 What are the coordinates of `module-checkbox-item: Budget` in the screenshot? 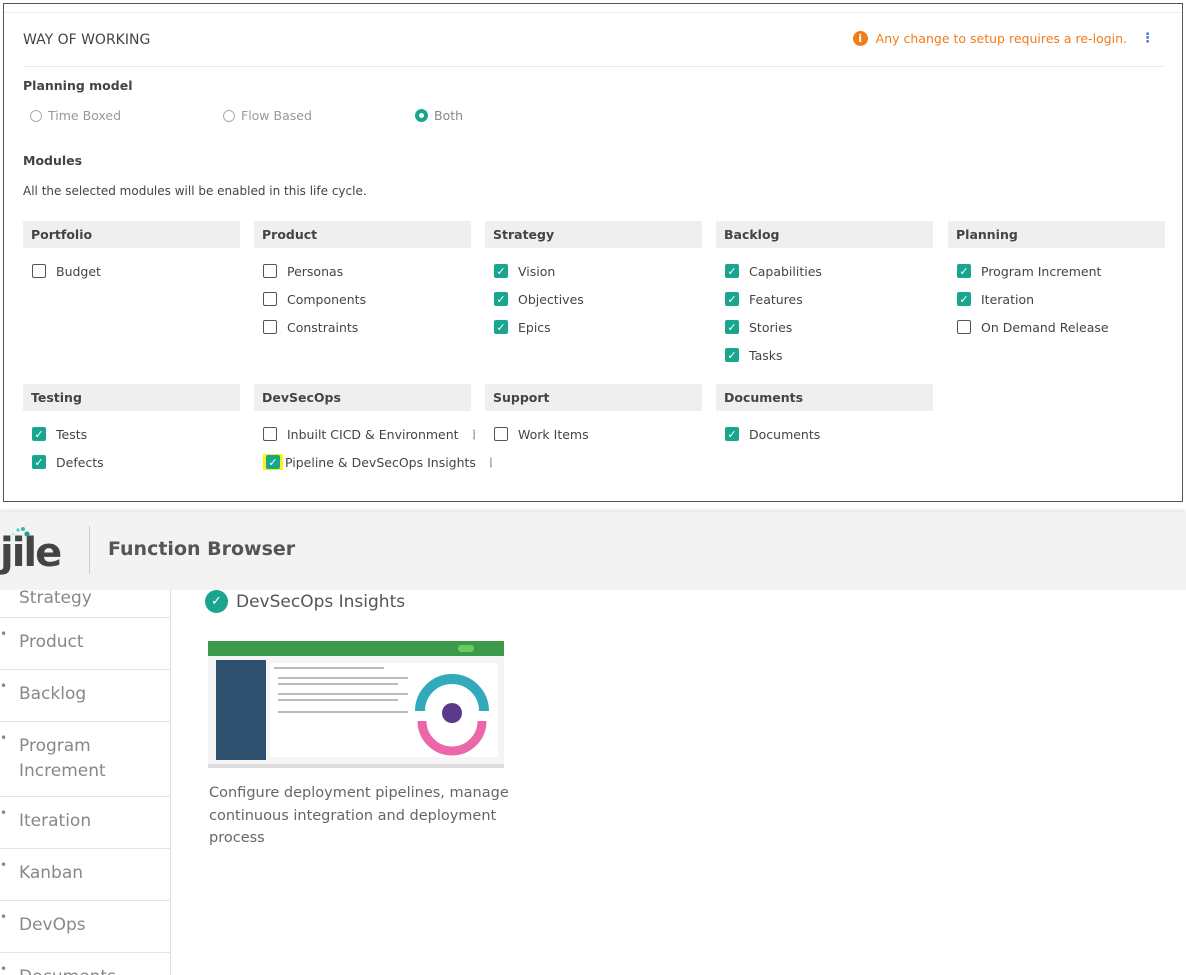 It's located at (131, 271).